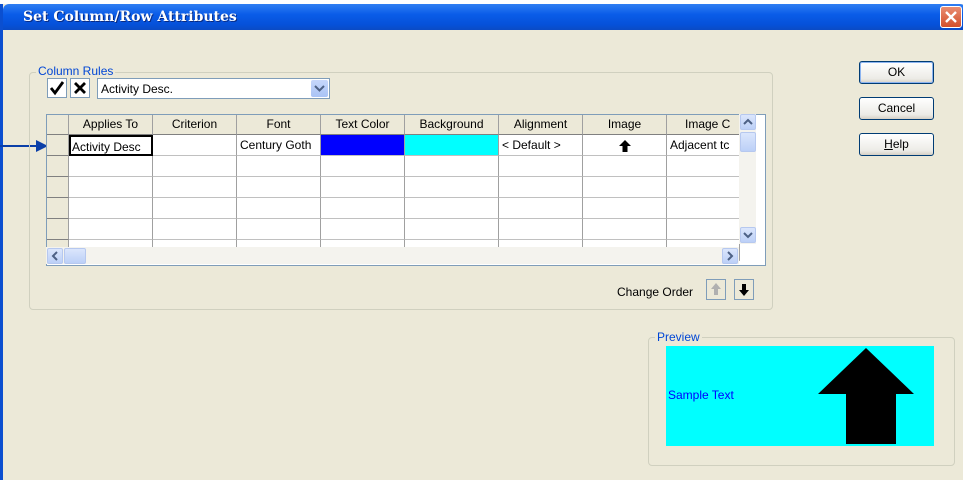 The height and width of the screenshot is (480, 963). I want to click on vertical-scrollbar, so click(747, 179).